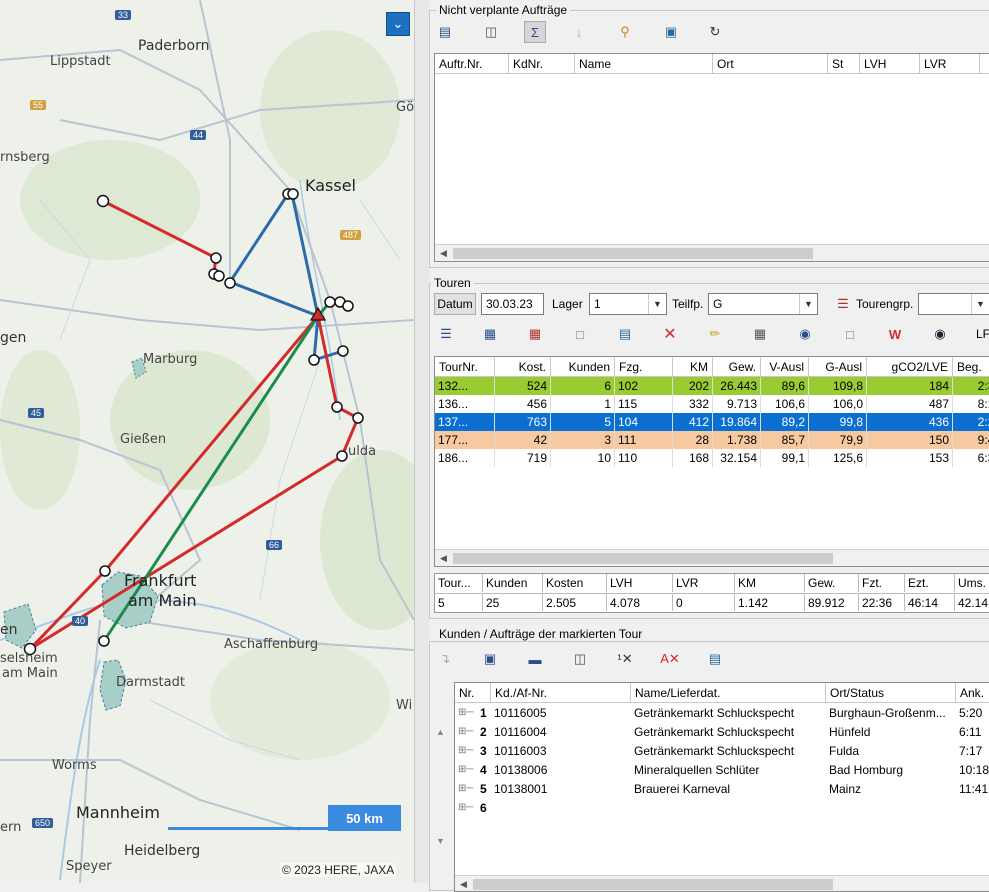  I want to click on text-delete-icon: A✕, so click(670, 659).